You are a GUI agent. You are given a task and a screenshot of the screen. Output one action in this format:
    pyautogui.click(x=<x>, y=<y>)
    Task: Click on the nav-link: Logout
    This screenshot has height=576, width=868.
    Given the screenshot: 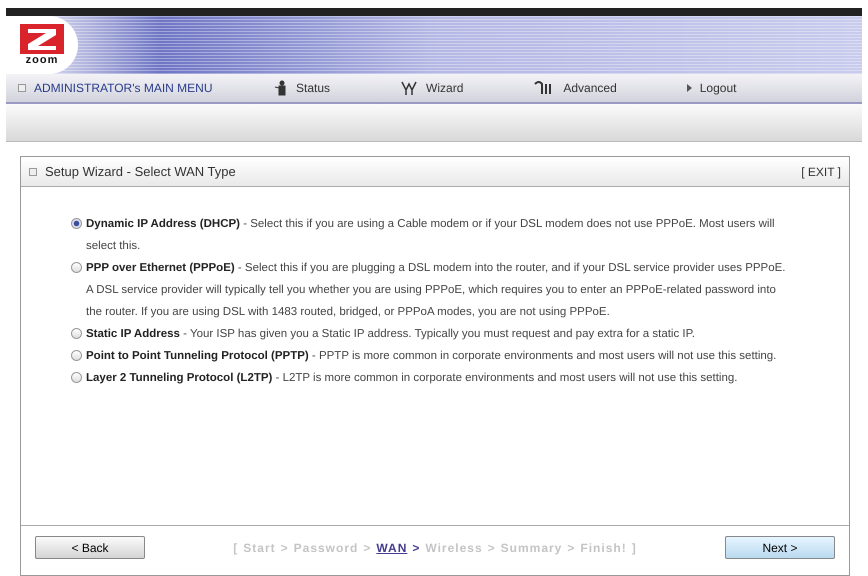 What is the action you would take?
    pyautogui.click(x=711, y=88)
    